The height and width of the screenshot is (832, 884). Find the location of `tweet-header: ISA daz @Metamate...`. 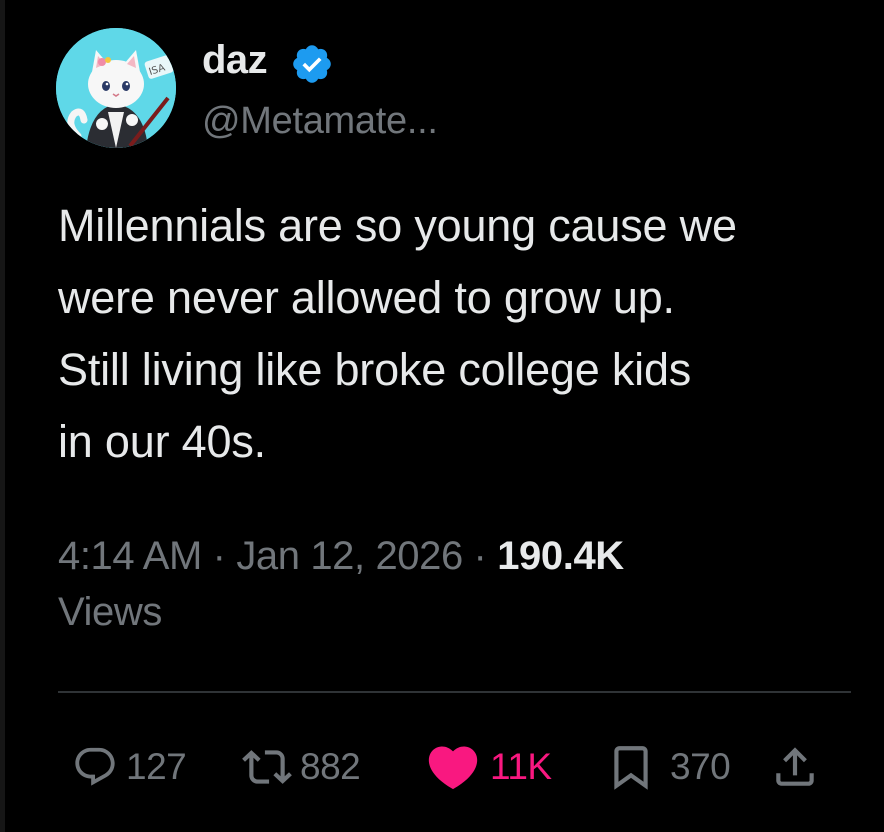

tweet-header: ISA daz @Metamate... is located at coordinates (446, 88).